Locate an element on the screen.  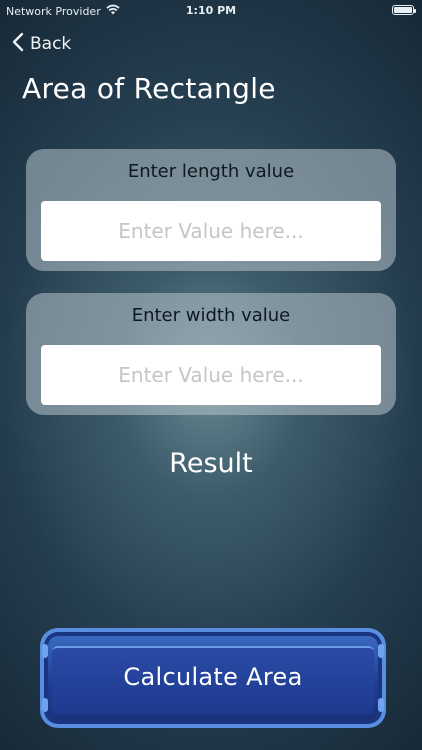
chevron-left-icon is located at coordinates (18, 44).